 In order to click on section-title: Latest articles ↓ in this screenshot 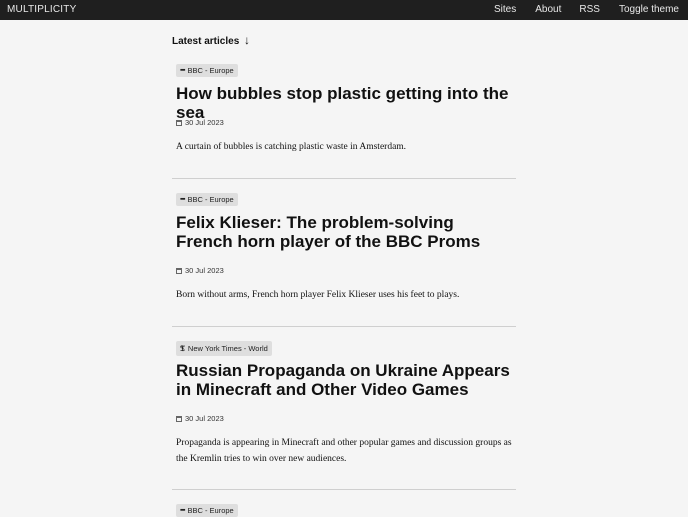, I will do `click(211, 40)`.